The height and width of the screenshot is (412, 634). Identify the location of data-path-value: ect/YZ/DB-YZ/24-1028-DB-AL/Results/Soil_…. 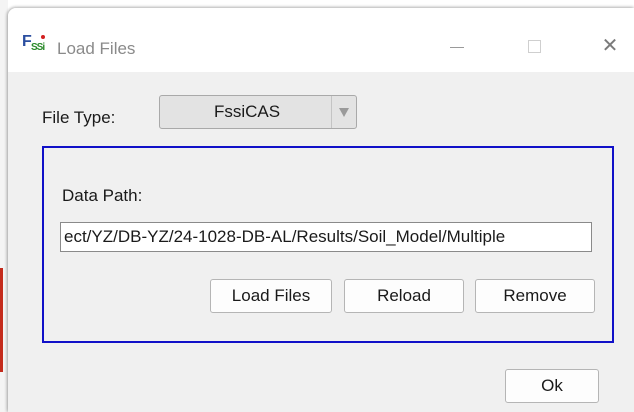
(285, 236).